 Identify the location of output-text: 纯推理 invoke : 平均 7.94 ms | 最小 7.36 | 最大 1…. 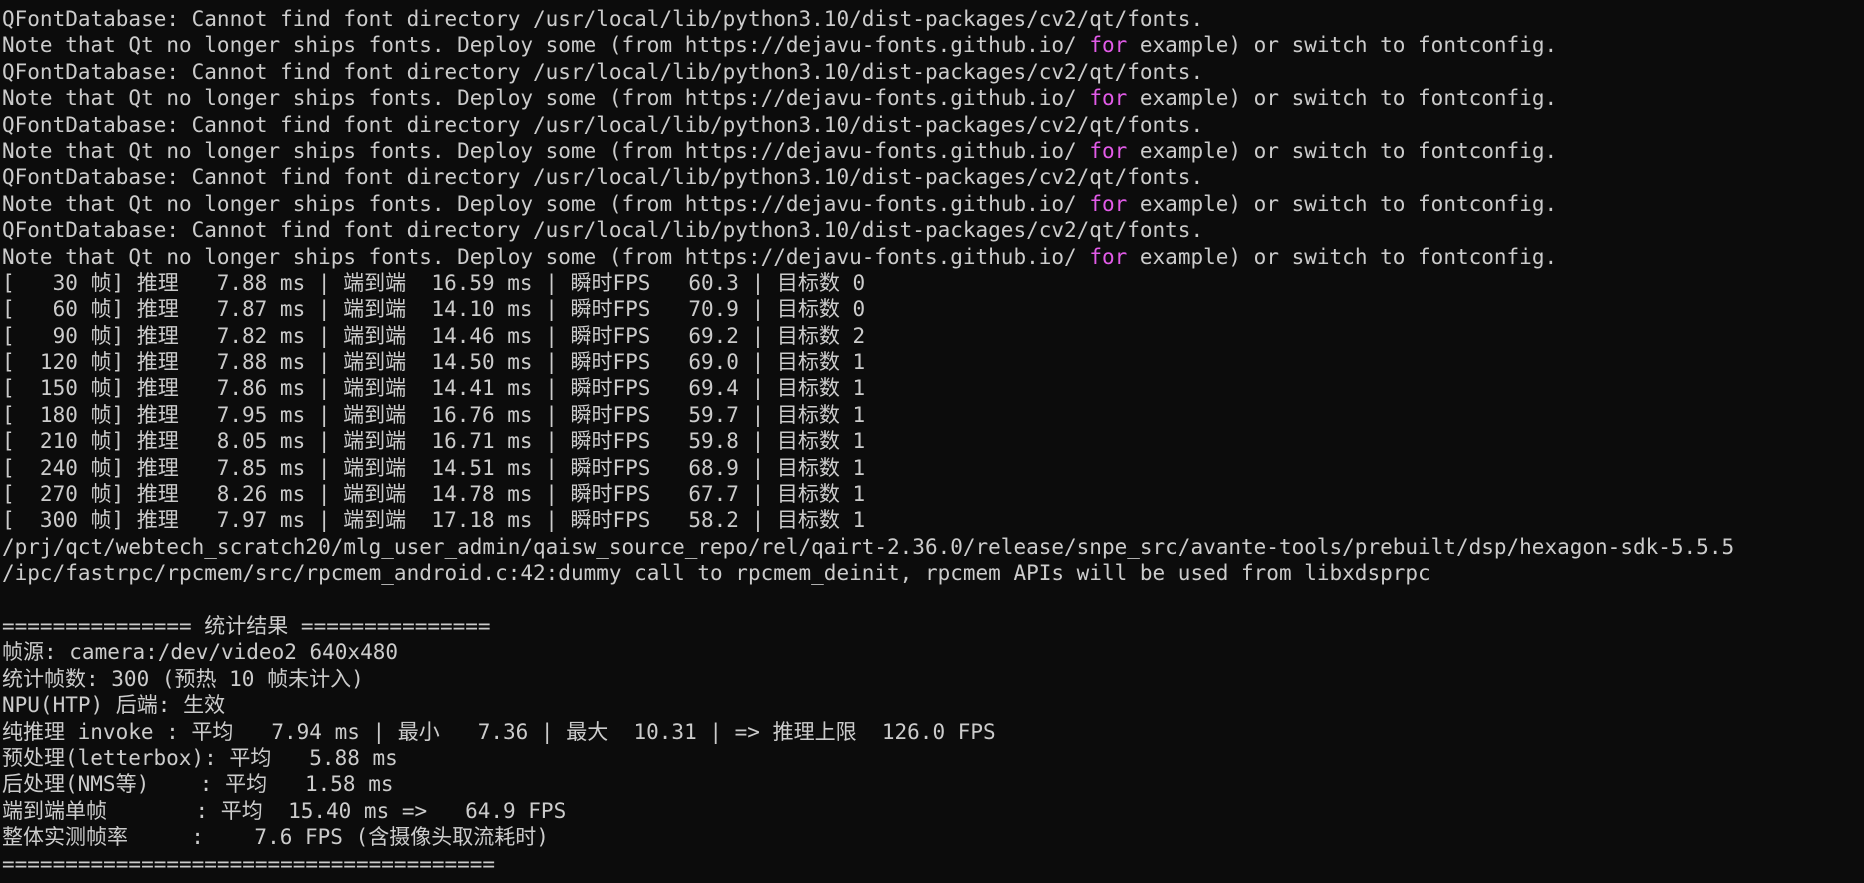
(499, 731).